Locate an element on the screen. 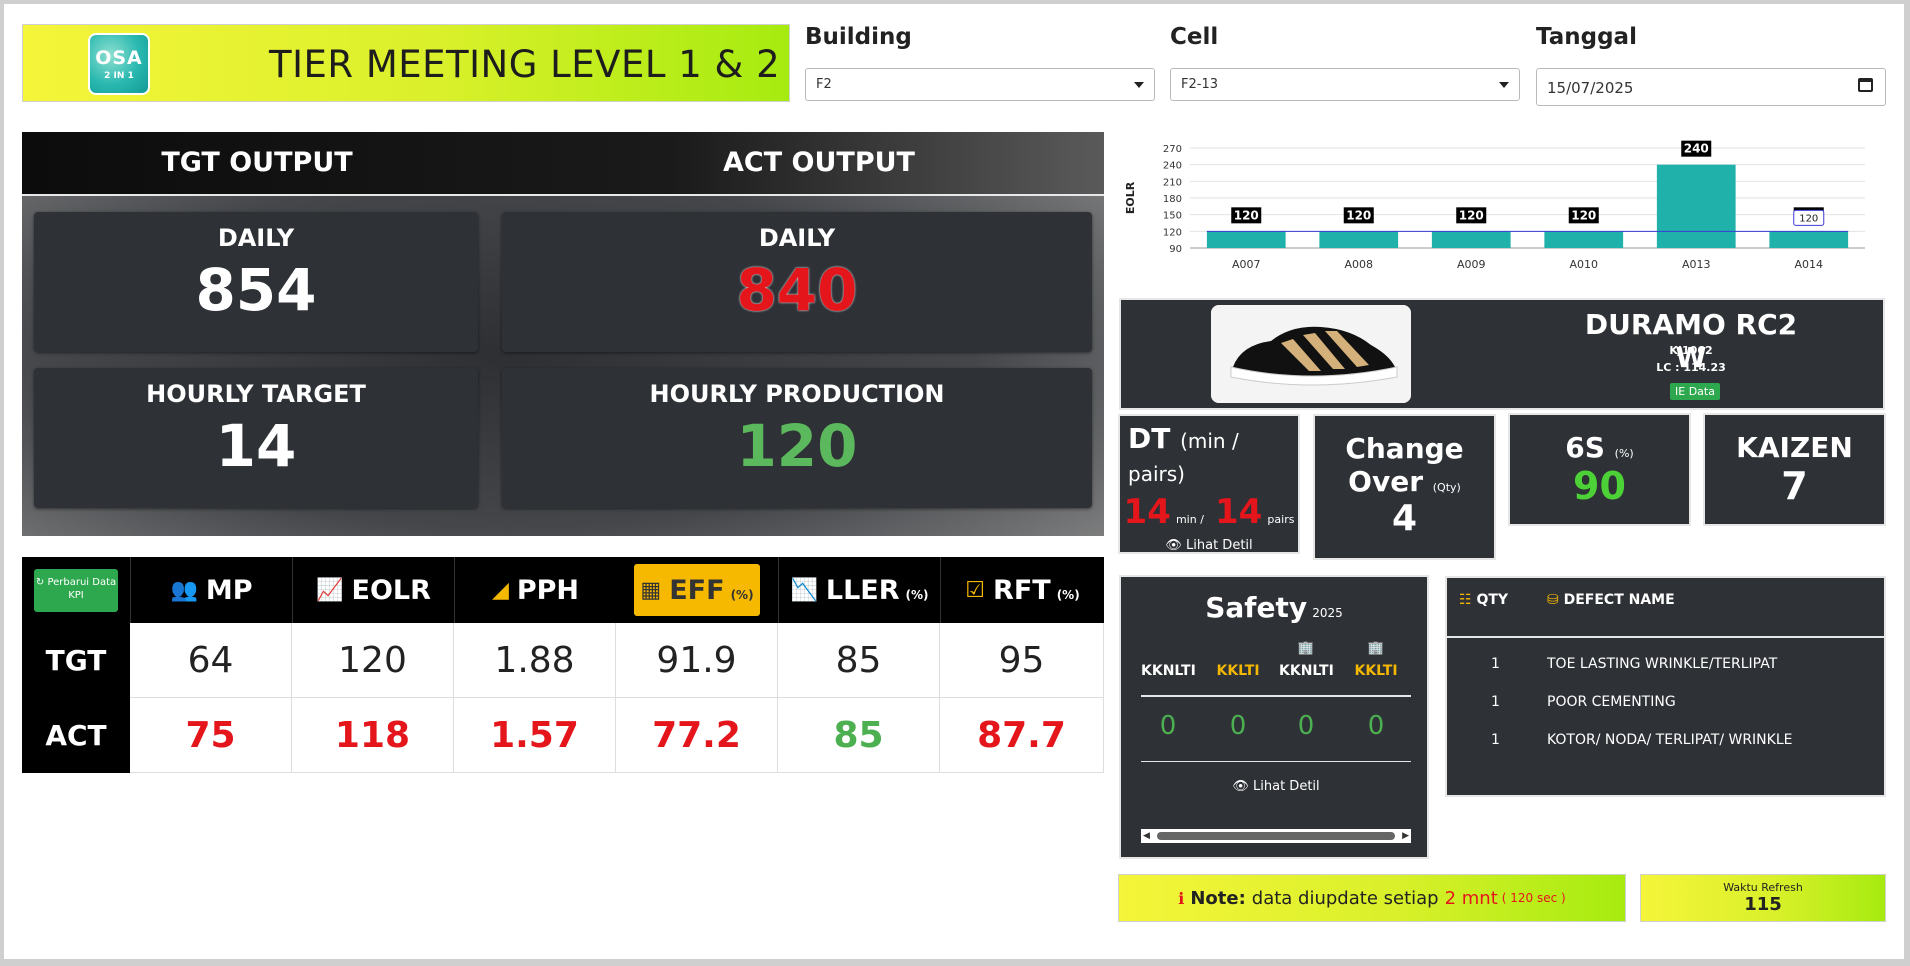 The width and height of the screenshot is (1910, 966). dt-detail-link: 👁 Lihat Detil is located at coordinates (1209, 545).